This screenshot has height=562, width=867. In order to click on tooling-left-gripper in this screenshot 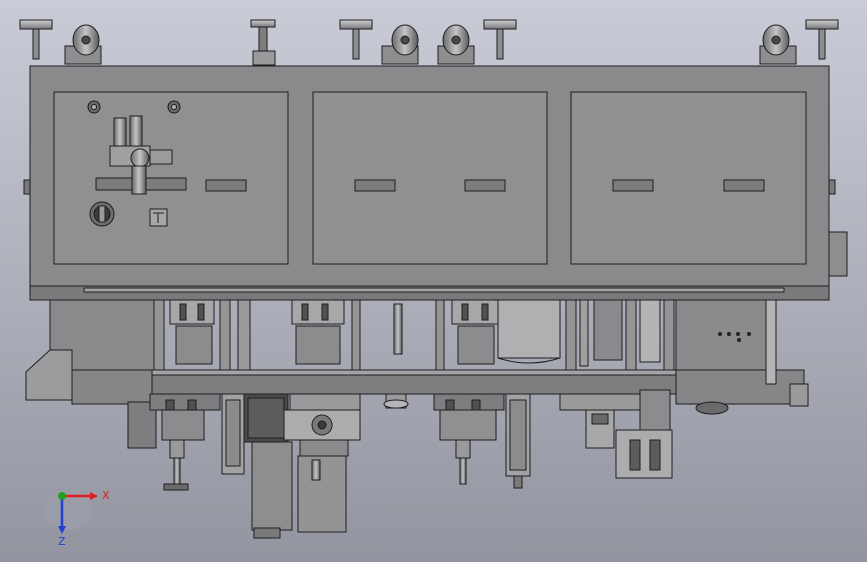, I will do `click(185, 442)`.